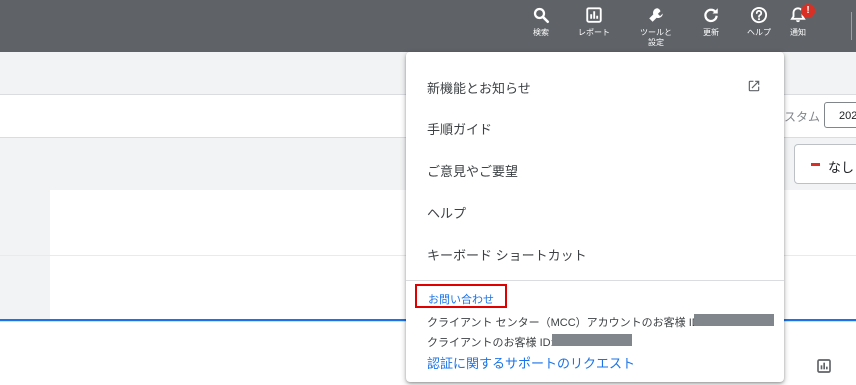  Describe the element at coordinates (595, 280) in the screenshot. I see `menu-divider` at that location.